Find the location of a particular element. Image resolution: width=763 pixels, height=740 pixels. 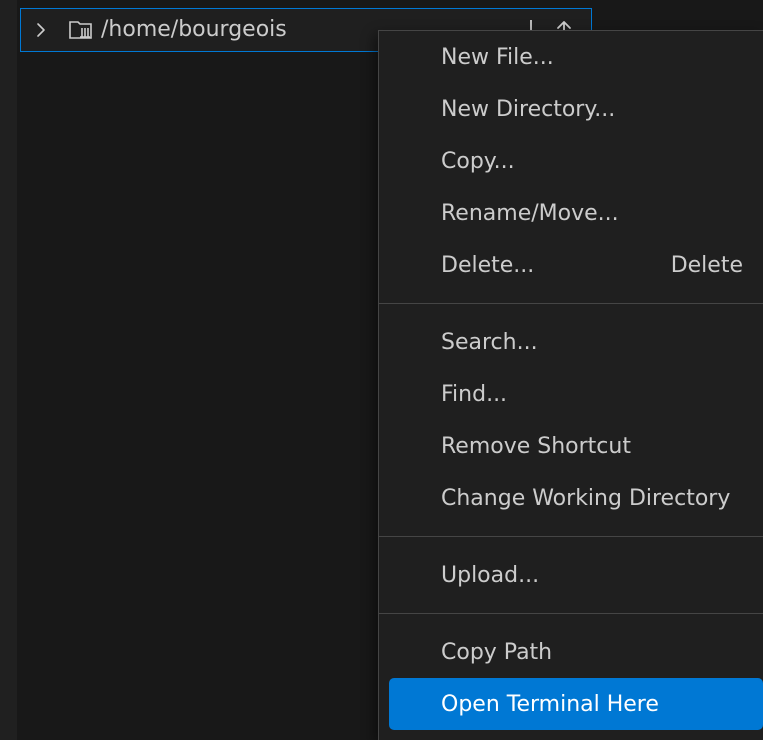

menu-item-label: Change Working Directory is located at coordinates (586, 498).